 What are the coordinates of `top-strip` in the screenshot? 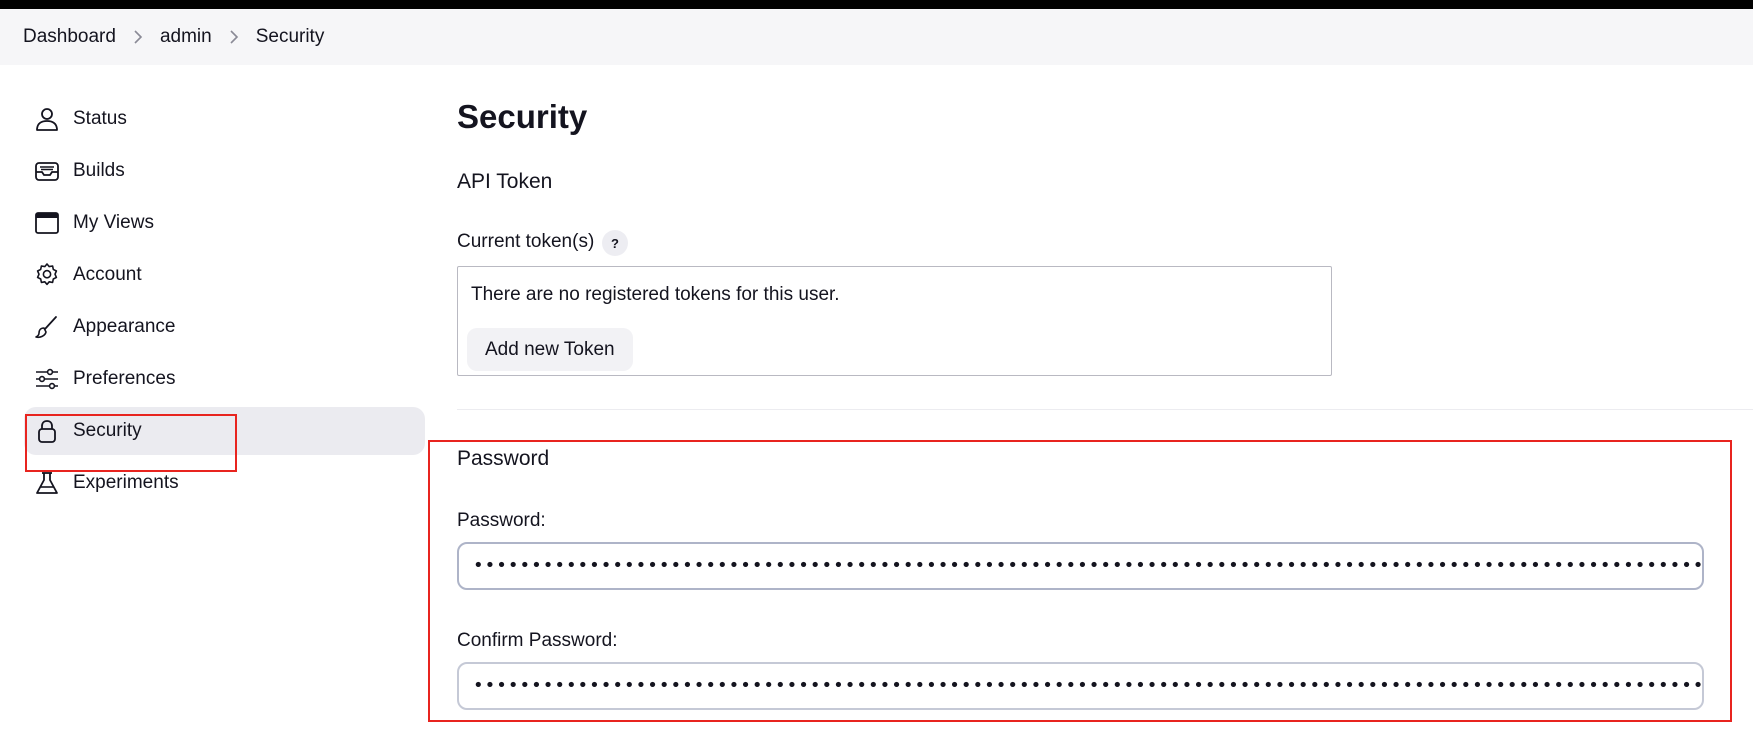 It's located at (876, 4).